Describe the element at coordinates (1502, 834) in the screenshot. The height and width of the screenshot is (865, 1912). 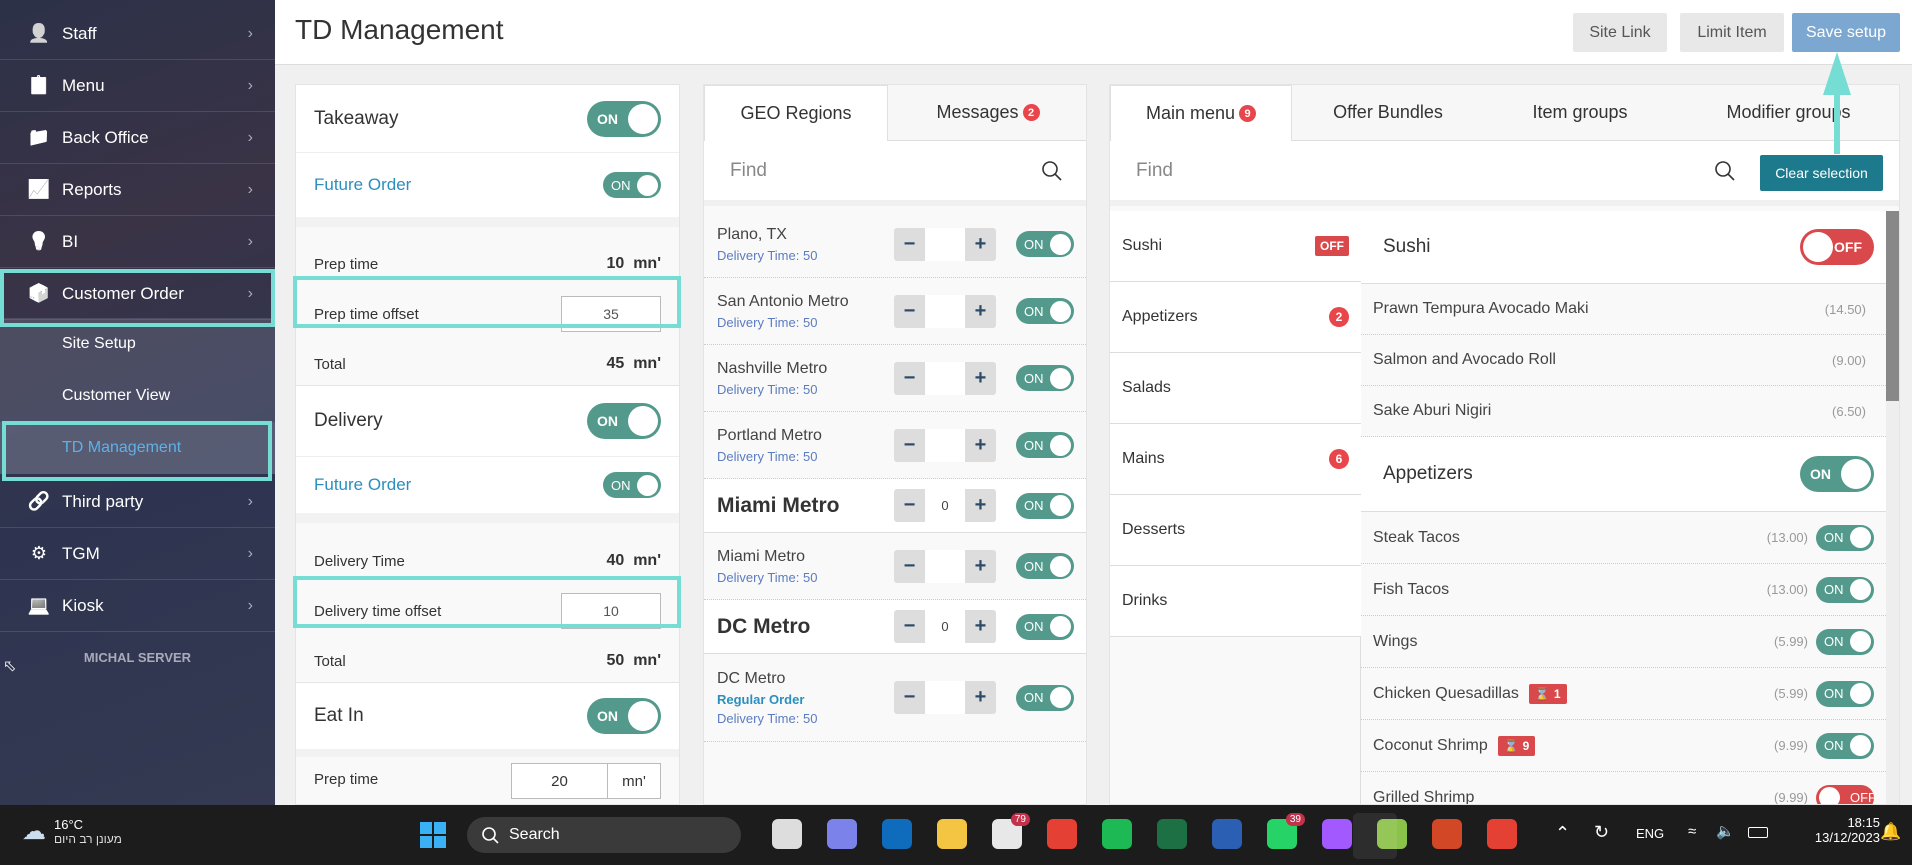
I see `chrome-2-icon` at that location.